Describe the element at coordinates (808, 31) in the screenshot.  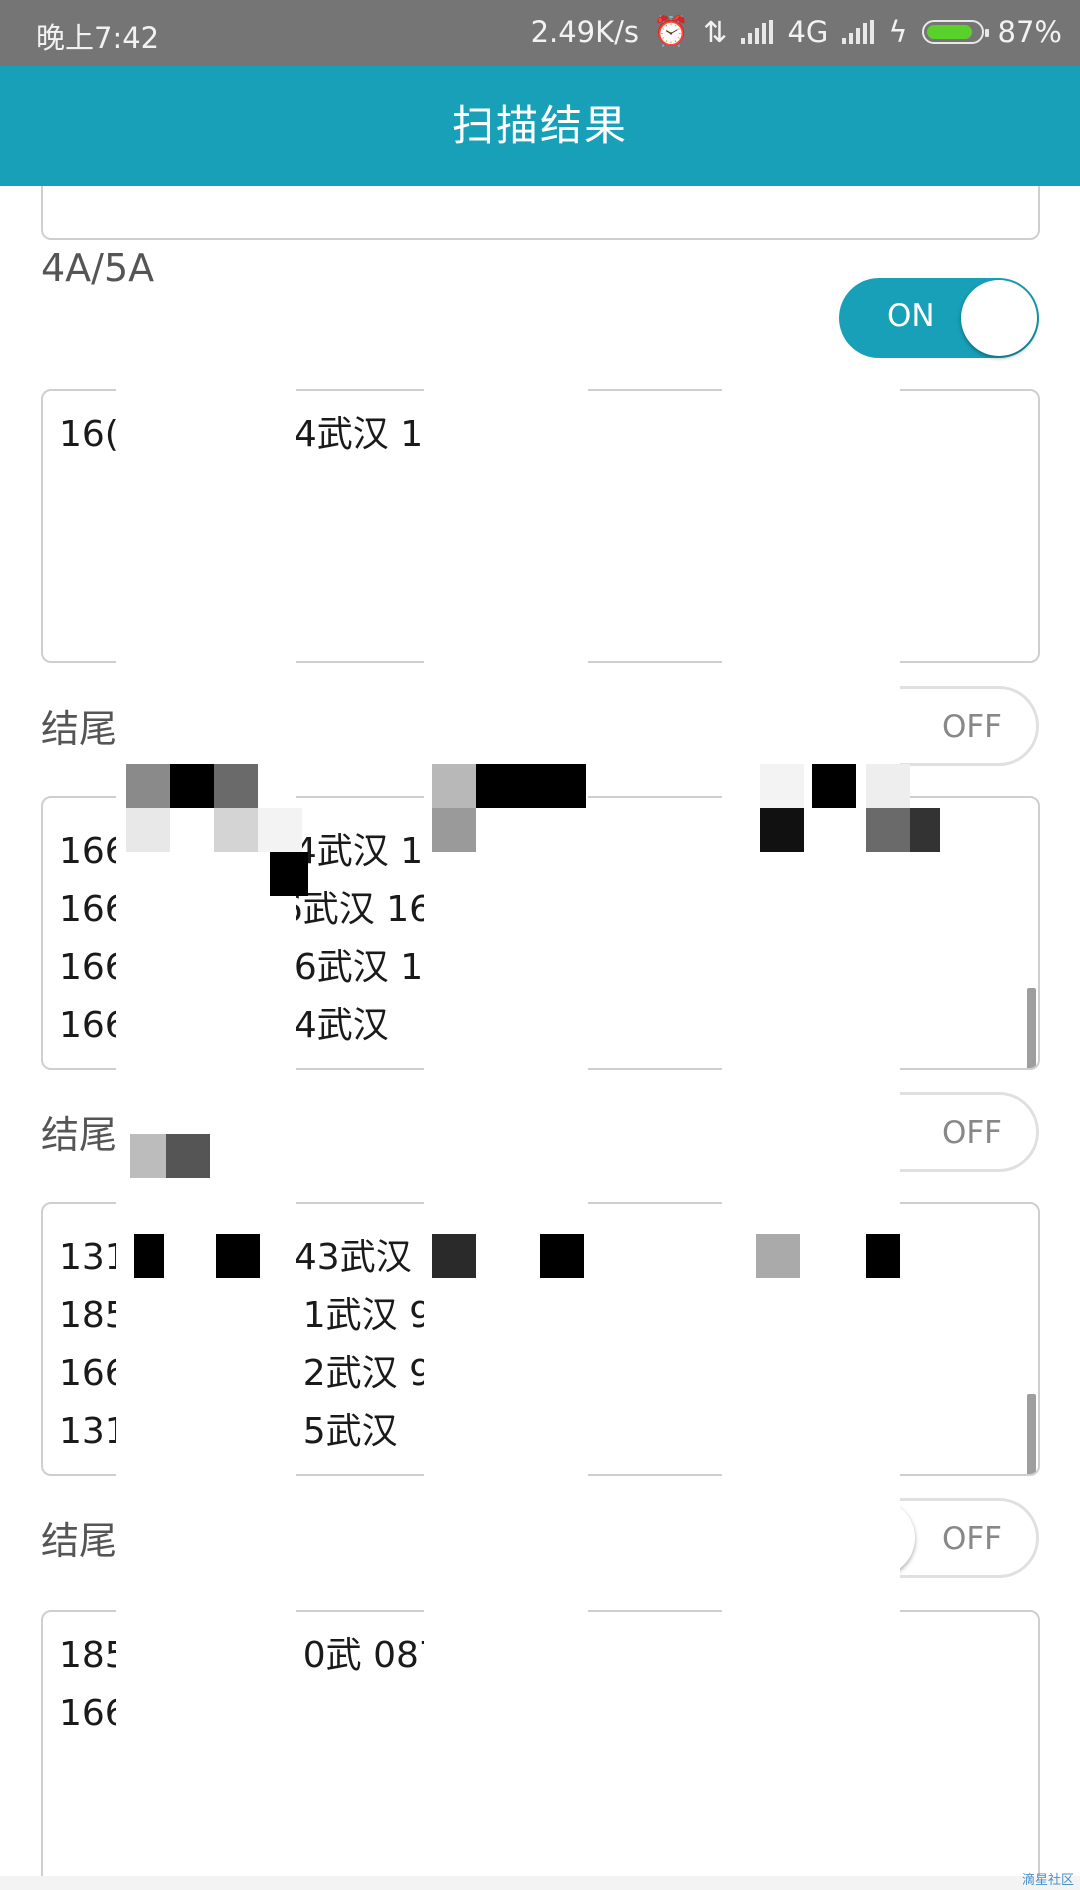
I see `network-type: 4G` at that location.